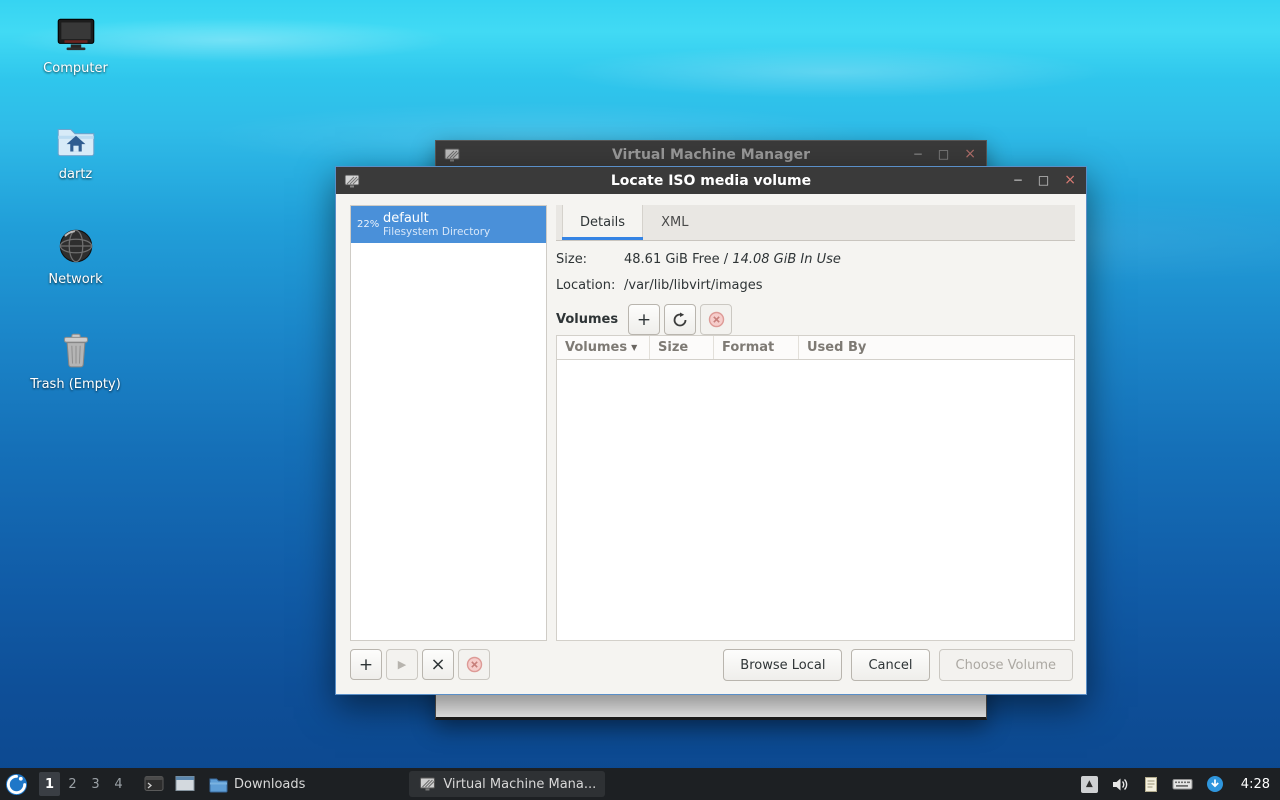 Image resolution: width=1280 pixels, height=800 pixels. What do you see at coordinates (1043, 180) in the screenshot?
I see `restore-icon: □` at bounding box center [1043, 180].